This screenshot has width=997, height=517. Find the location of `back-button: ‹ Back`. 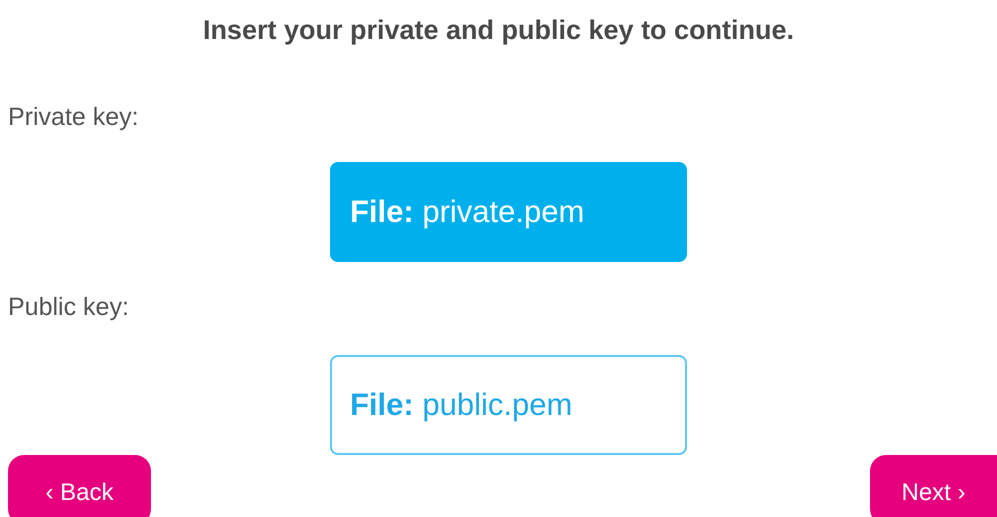

back-button: ‹ Back is located at coordinates (79, 486).